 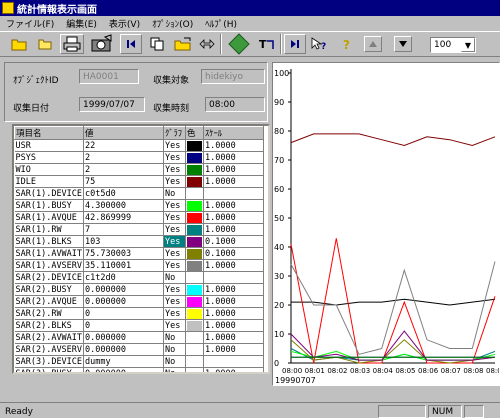 I want to click on cell-value: 42.869999, so click(x=124, y=217).